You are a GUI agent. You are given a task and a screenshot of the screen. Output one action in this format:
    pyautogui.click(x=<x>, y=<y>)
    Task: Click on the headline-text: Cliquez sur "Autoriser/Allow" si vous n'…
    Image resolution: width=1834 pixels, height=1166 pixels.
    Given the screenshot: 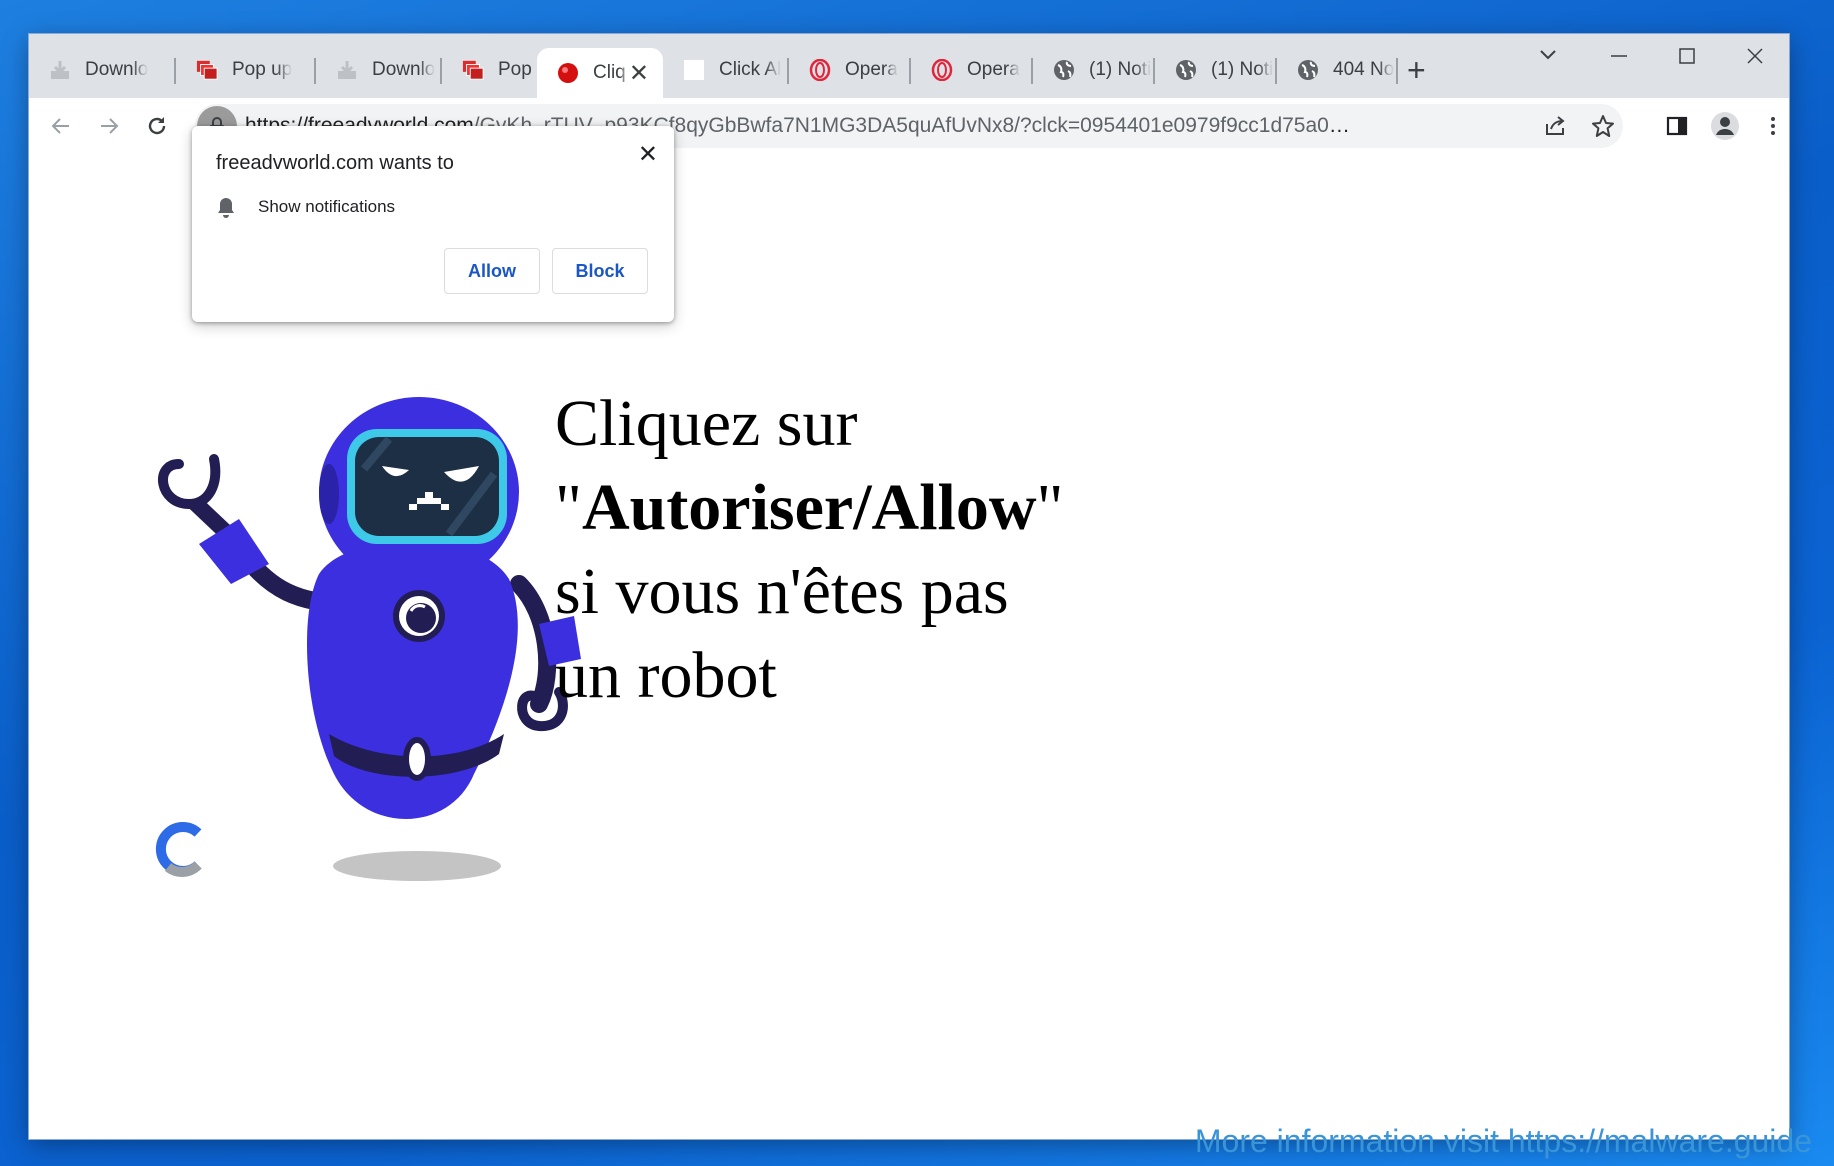 What is the action you would take?
    pyautogui.click(x=855, y=550)
    